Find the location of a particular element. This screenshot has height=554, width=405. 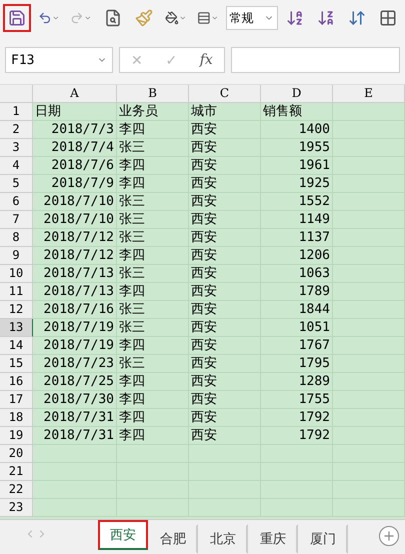

table-cell: 1149 is located at coordinates (297, 220).